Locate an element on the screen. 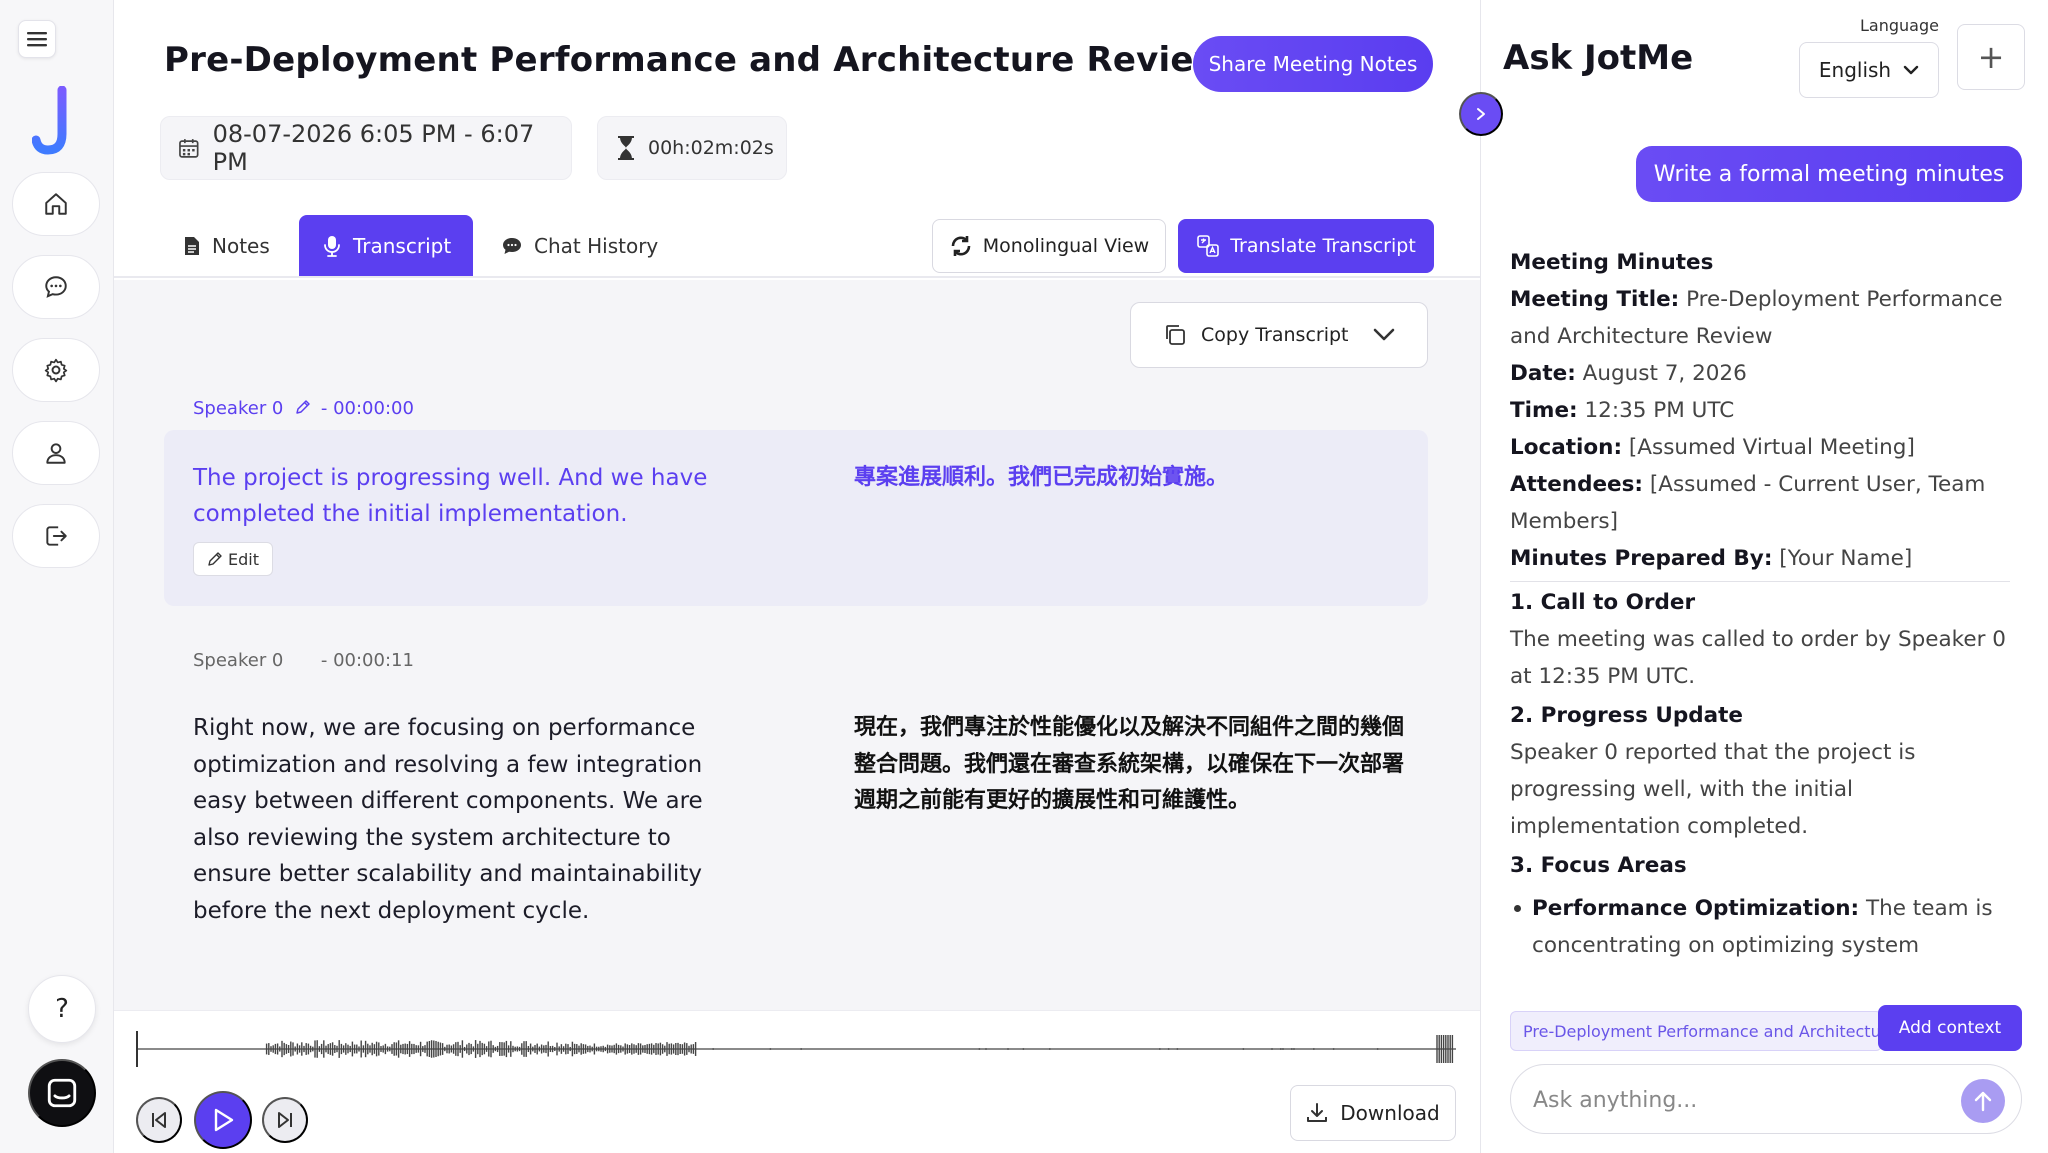 The width and height of the screenshot is (2048, 1153). chevron-right-icon is located at coordinates (1481, 114).